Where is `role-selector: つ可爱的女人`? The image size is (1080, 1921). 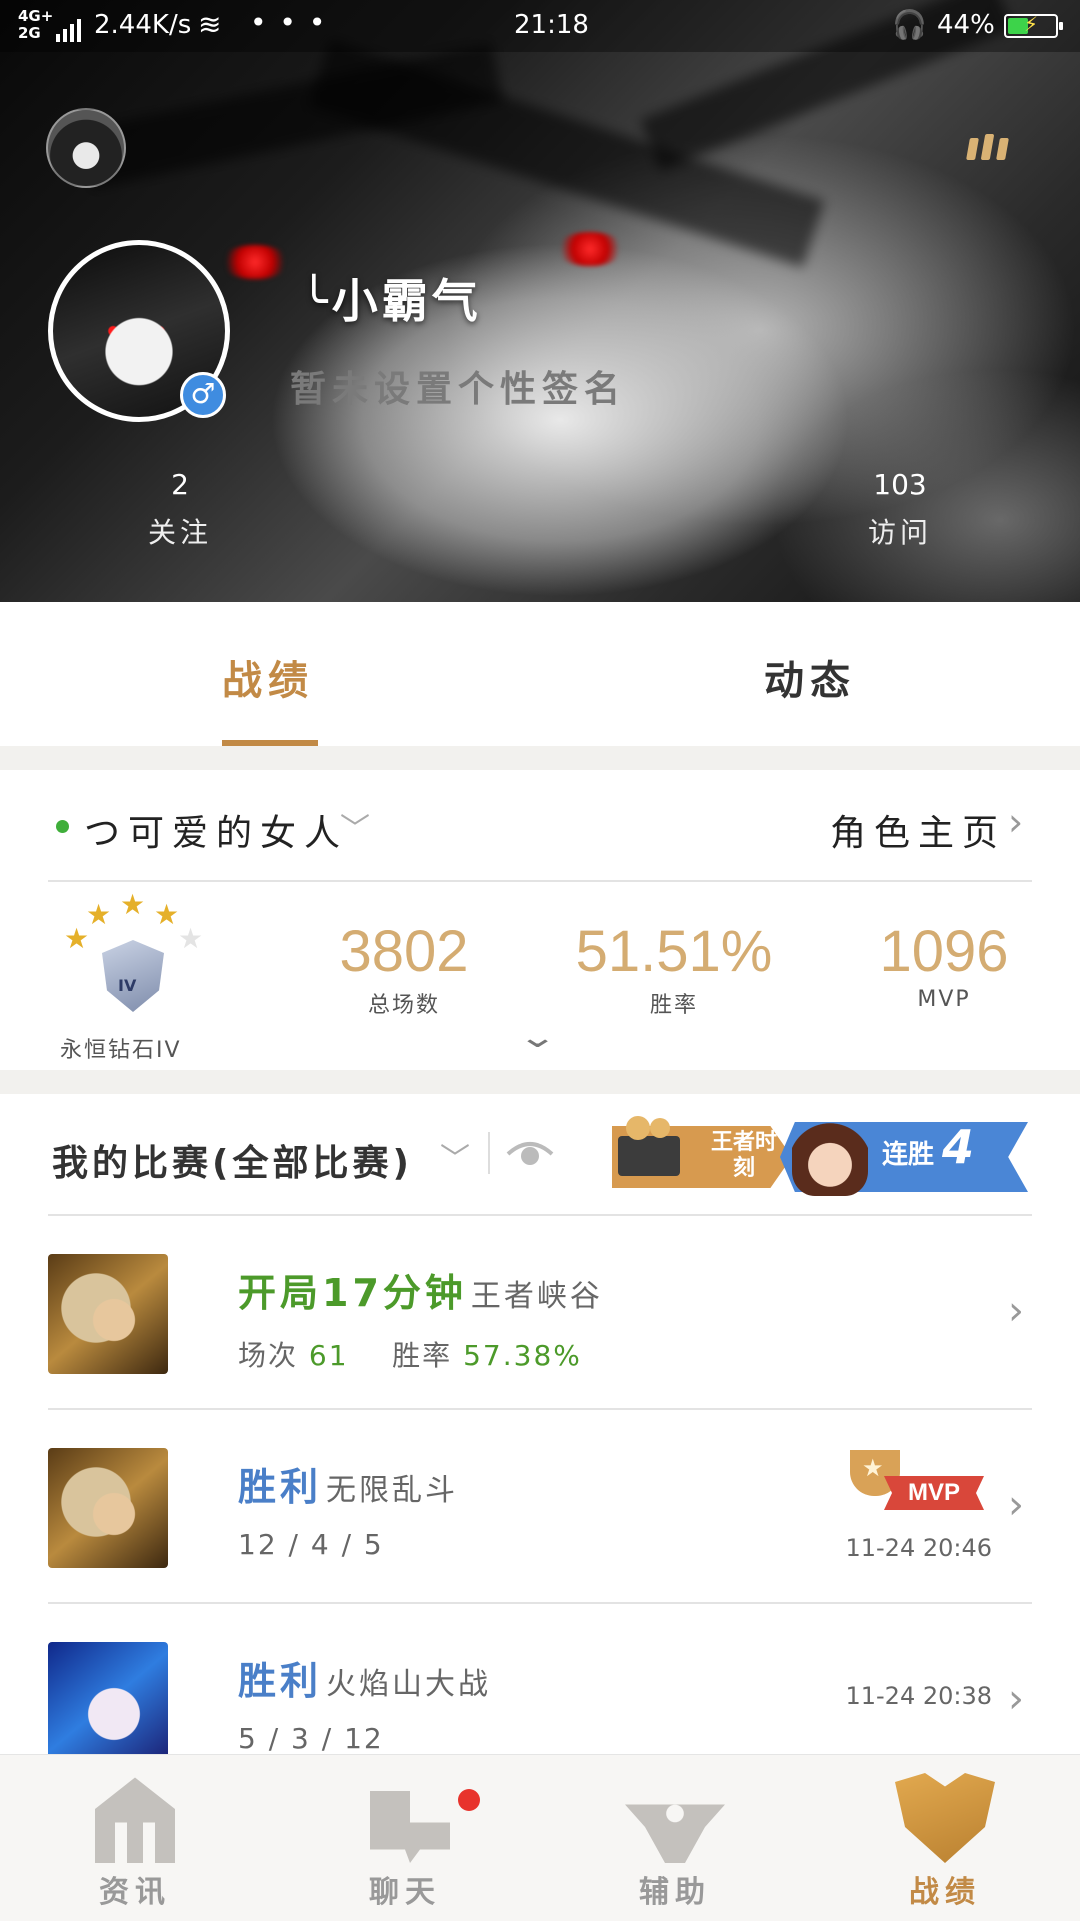
role-selector: つ可爱的女人 is located at coordinates (216, 830).